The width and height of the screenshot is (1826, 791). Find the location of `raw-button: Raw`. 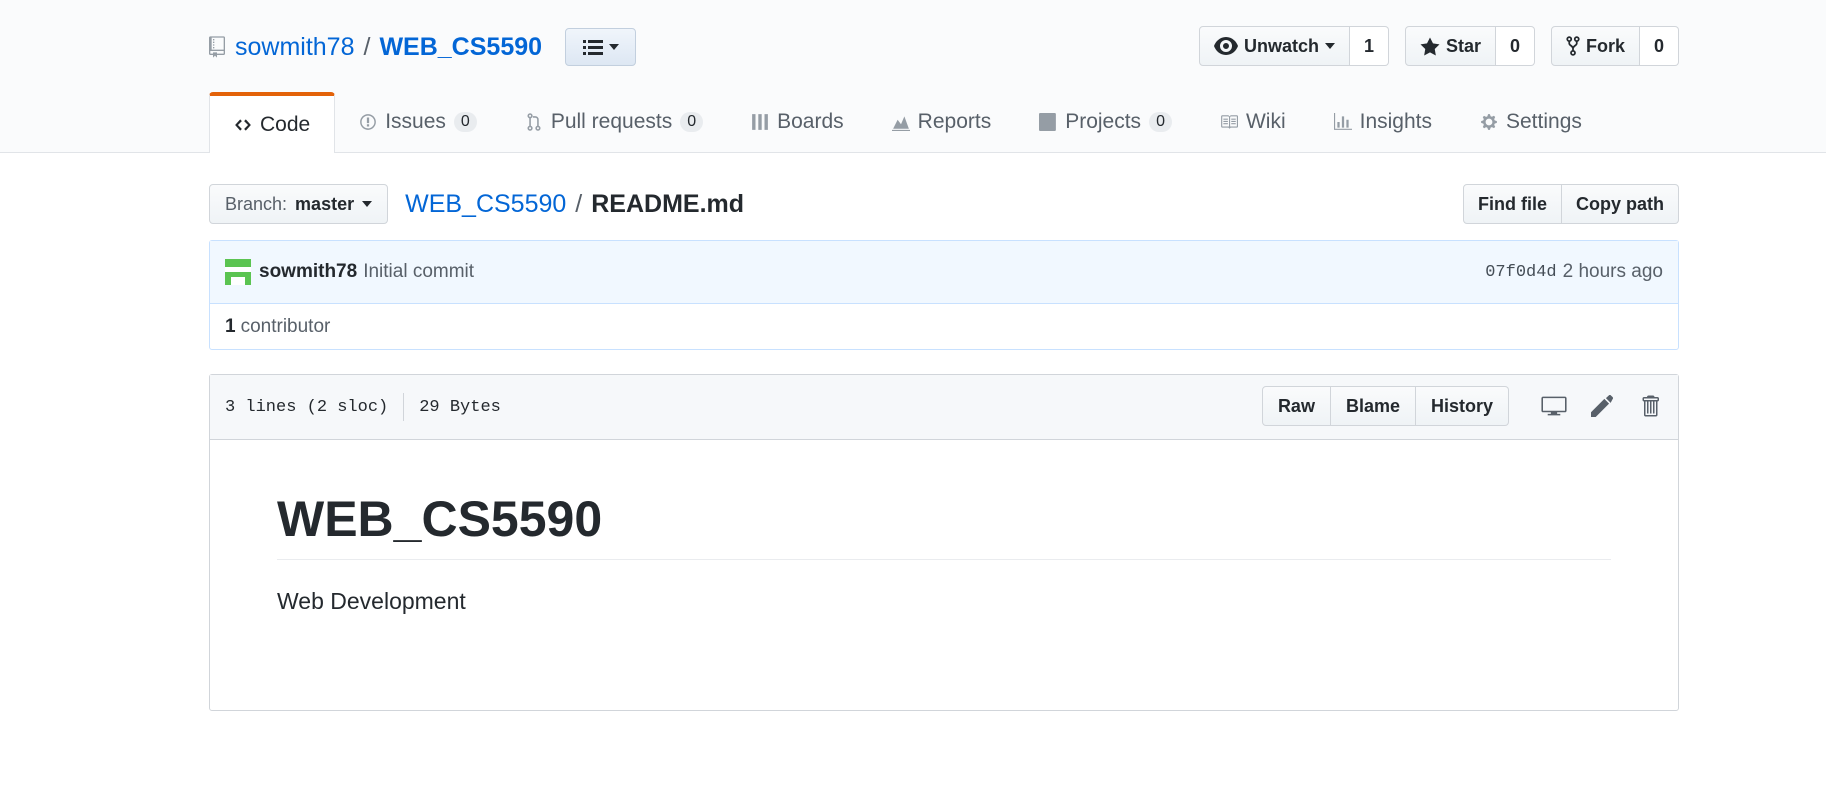

raw-button: Raw is located at coordinates (1296, 406).